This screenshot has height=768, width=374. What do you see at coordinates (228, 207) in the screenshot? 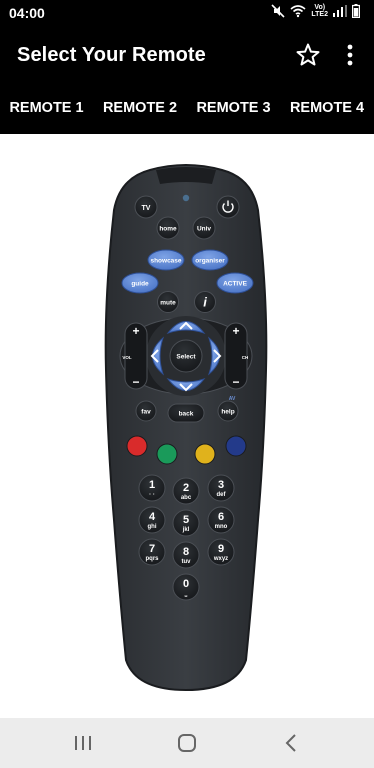
I see `power-button` at bounding box center [228, 207].